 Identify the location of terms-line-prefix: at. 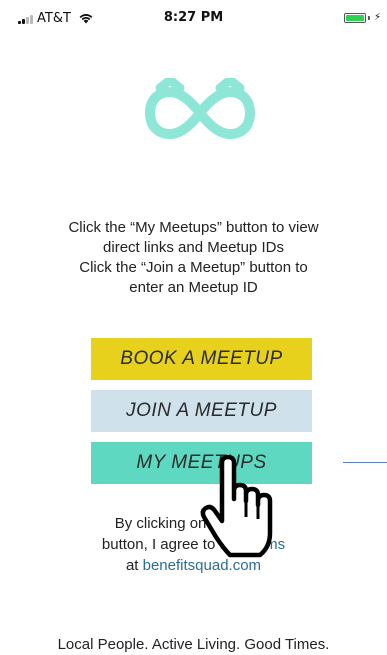
(134, 565).